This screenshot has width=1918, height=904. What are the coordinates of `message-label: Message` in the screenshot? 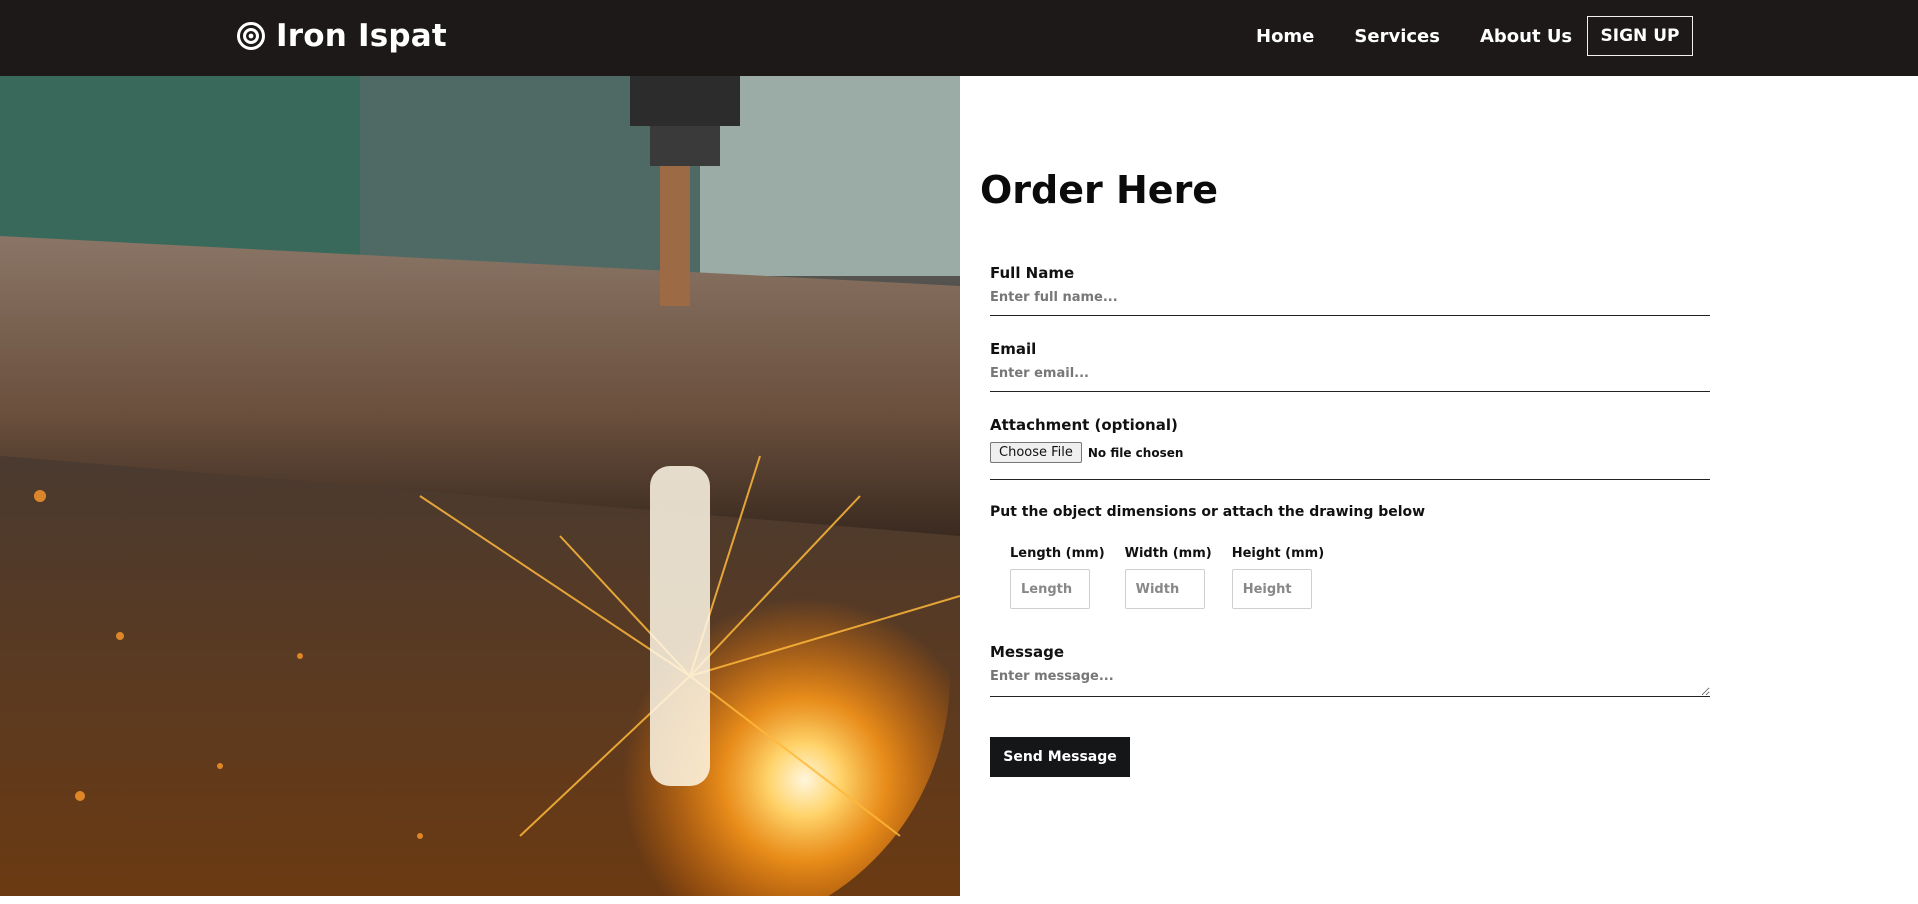 It's located at (1027, 652).